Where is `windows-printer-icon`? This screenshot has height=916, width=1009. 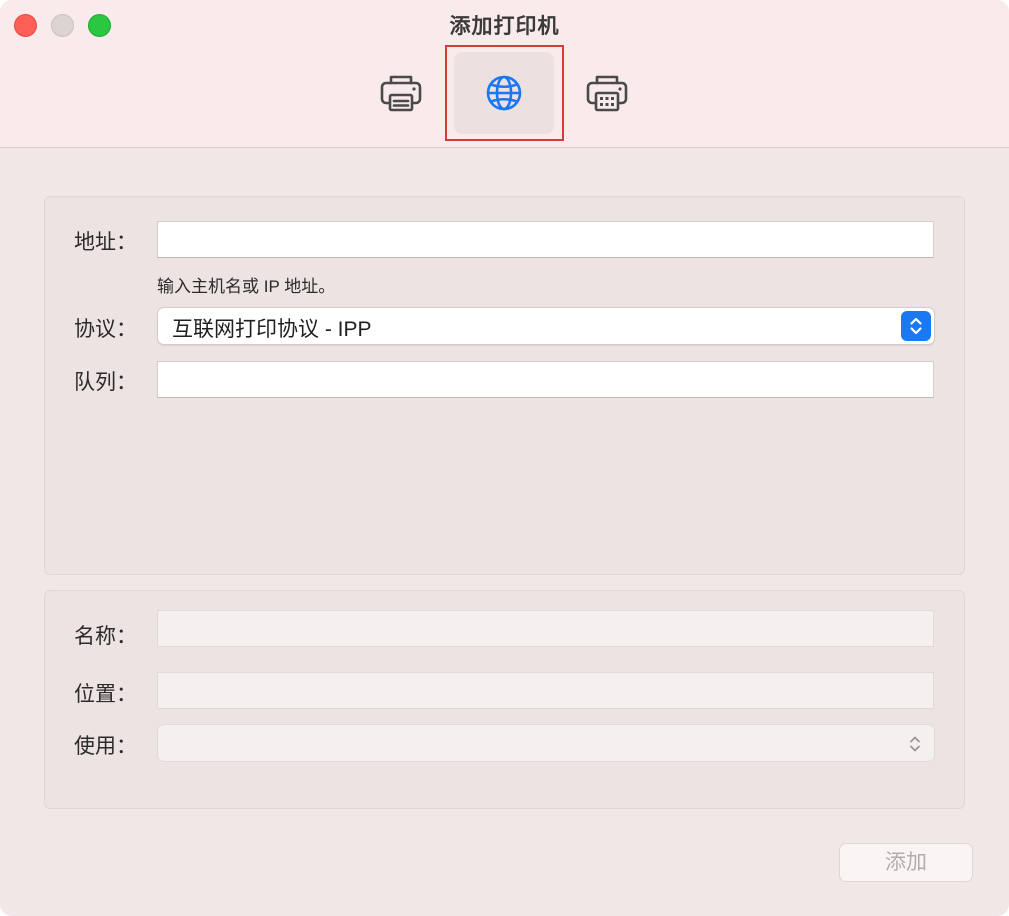 windows-printer-icon is located at coordinates (607, 93).